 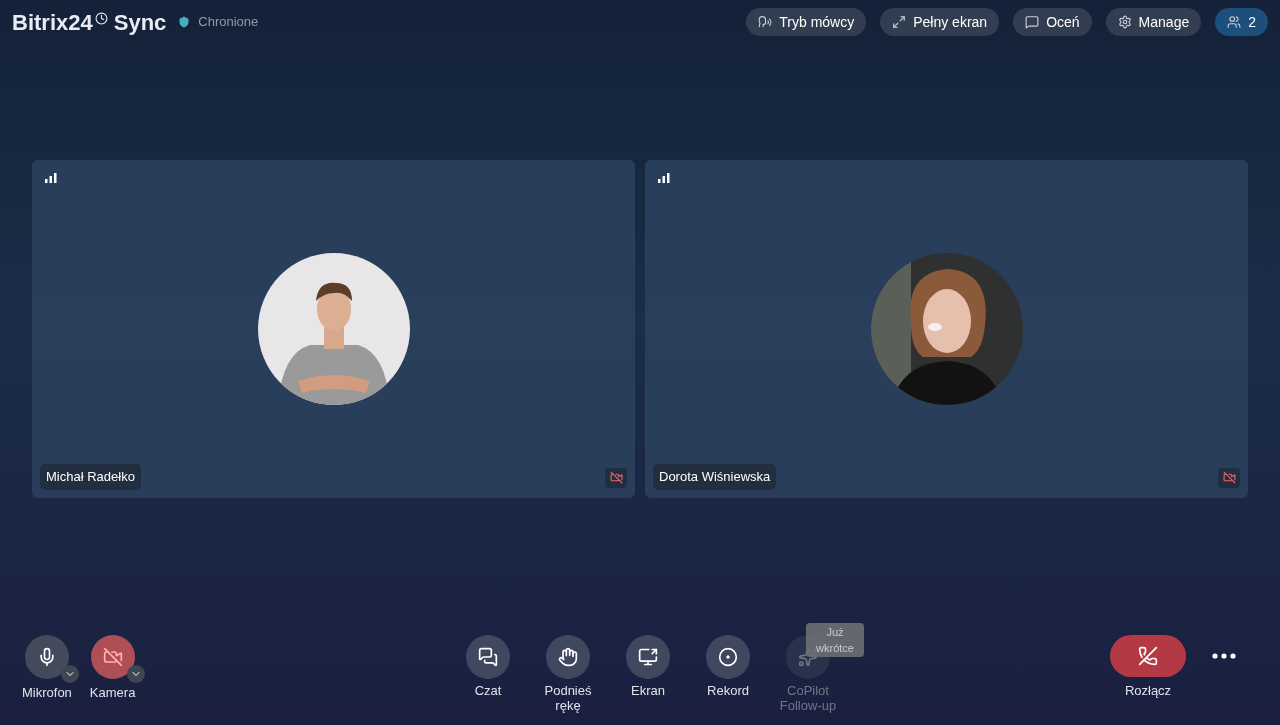 What do you see at coordinates (228, 22) in the screenshot?
I see `security-status: Chronione` at bounding box center [228, 22].